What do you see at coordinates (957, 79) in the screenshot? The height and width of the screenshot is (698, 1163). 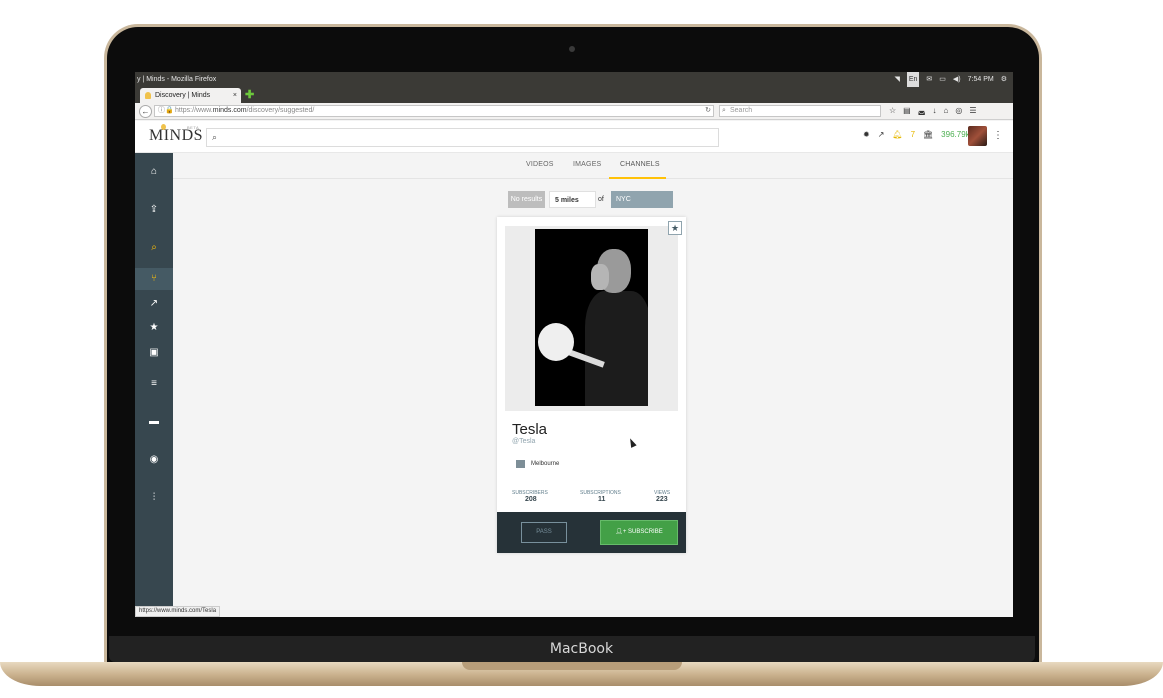 I see `volume-icon: ◀)` at bounding box center [957, 79].